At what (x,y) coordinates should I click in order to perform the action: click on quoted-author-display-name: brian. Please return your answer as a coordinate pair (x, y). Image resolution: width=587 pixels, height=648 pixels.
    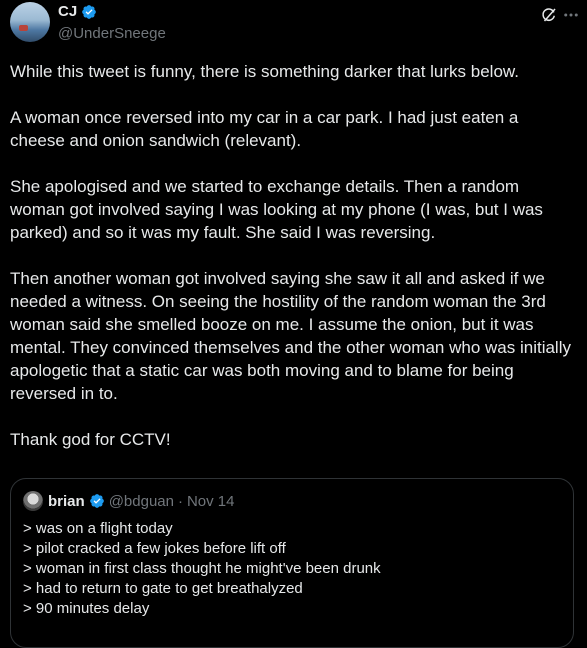
    Looking at the image, I should click on (66, 501).